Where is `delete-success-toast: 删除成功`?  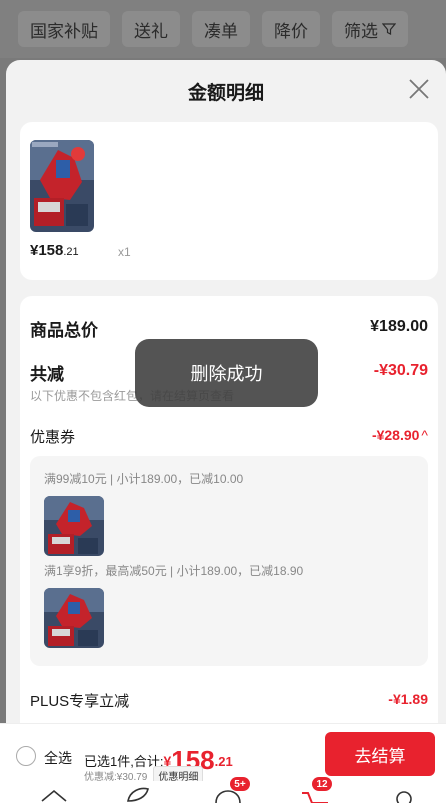 delete-success-toast: 删除成功 is located at coordinates (226, 373).